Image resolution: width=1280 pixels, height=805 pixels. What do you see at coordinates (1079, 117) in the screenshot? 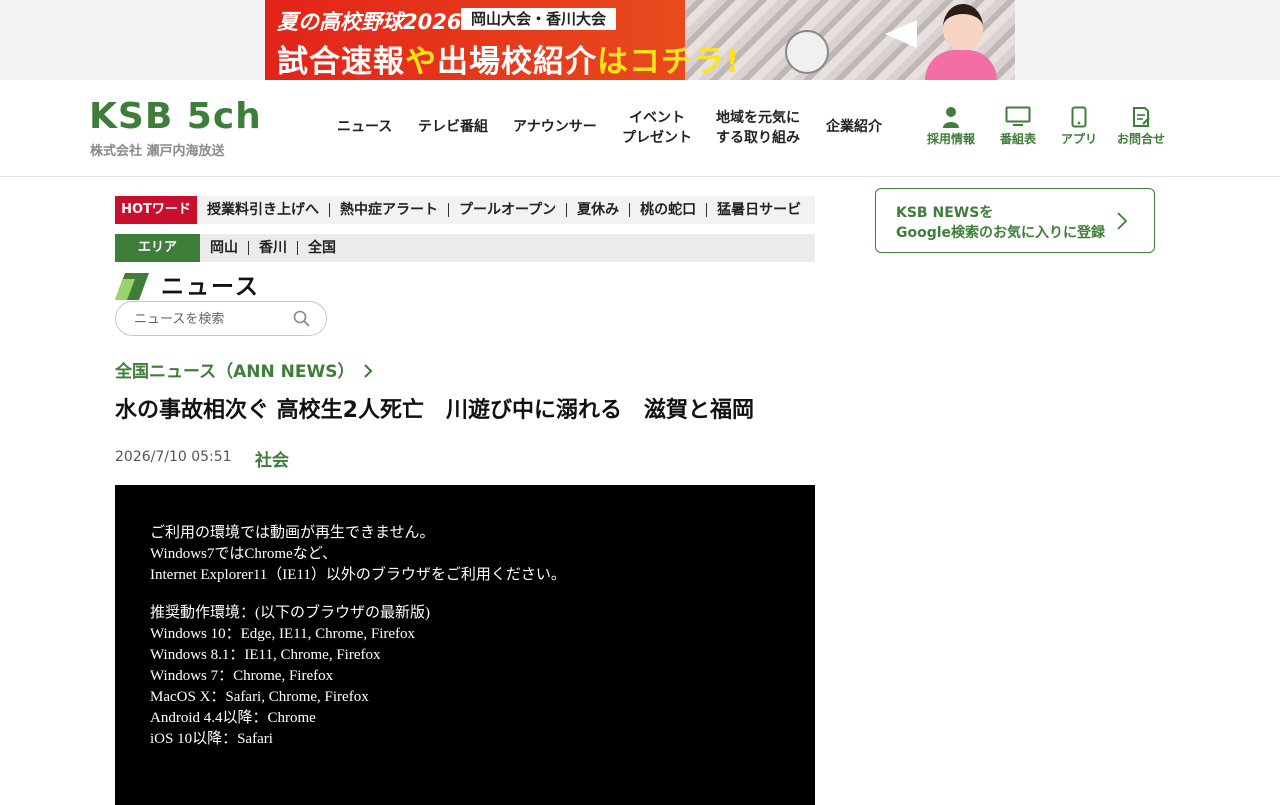
I see `smartphone-icon` at bounding box center [1079, 117].